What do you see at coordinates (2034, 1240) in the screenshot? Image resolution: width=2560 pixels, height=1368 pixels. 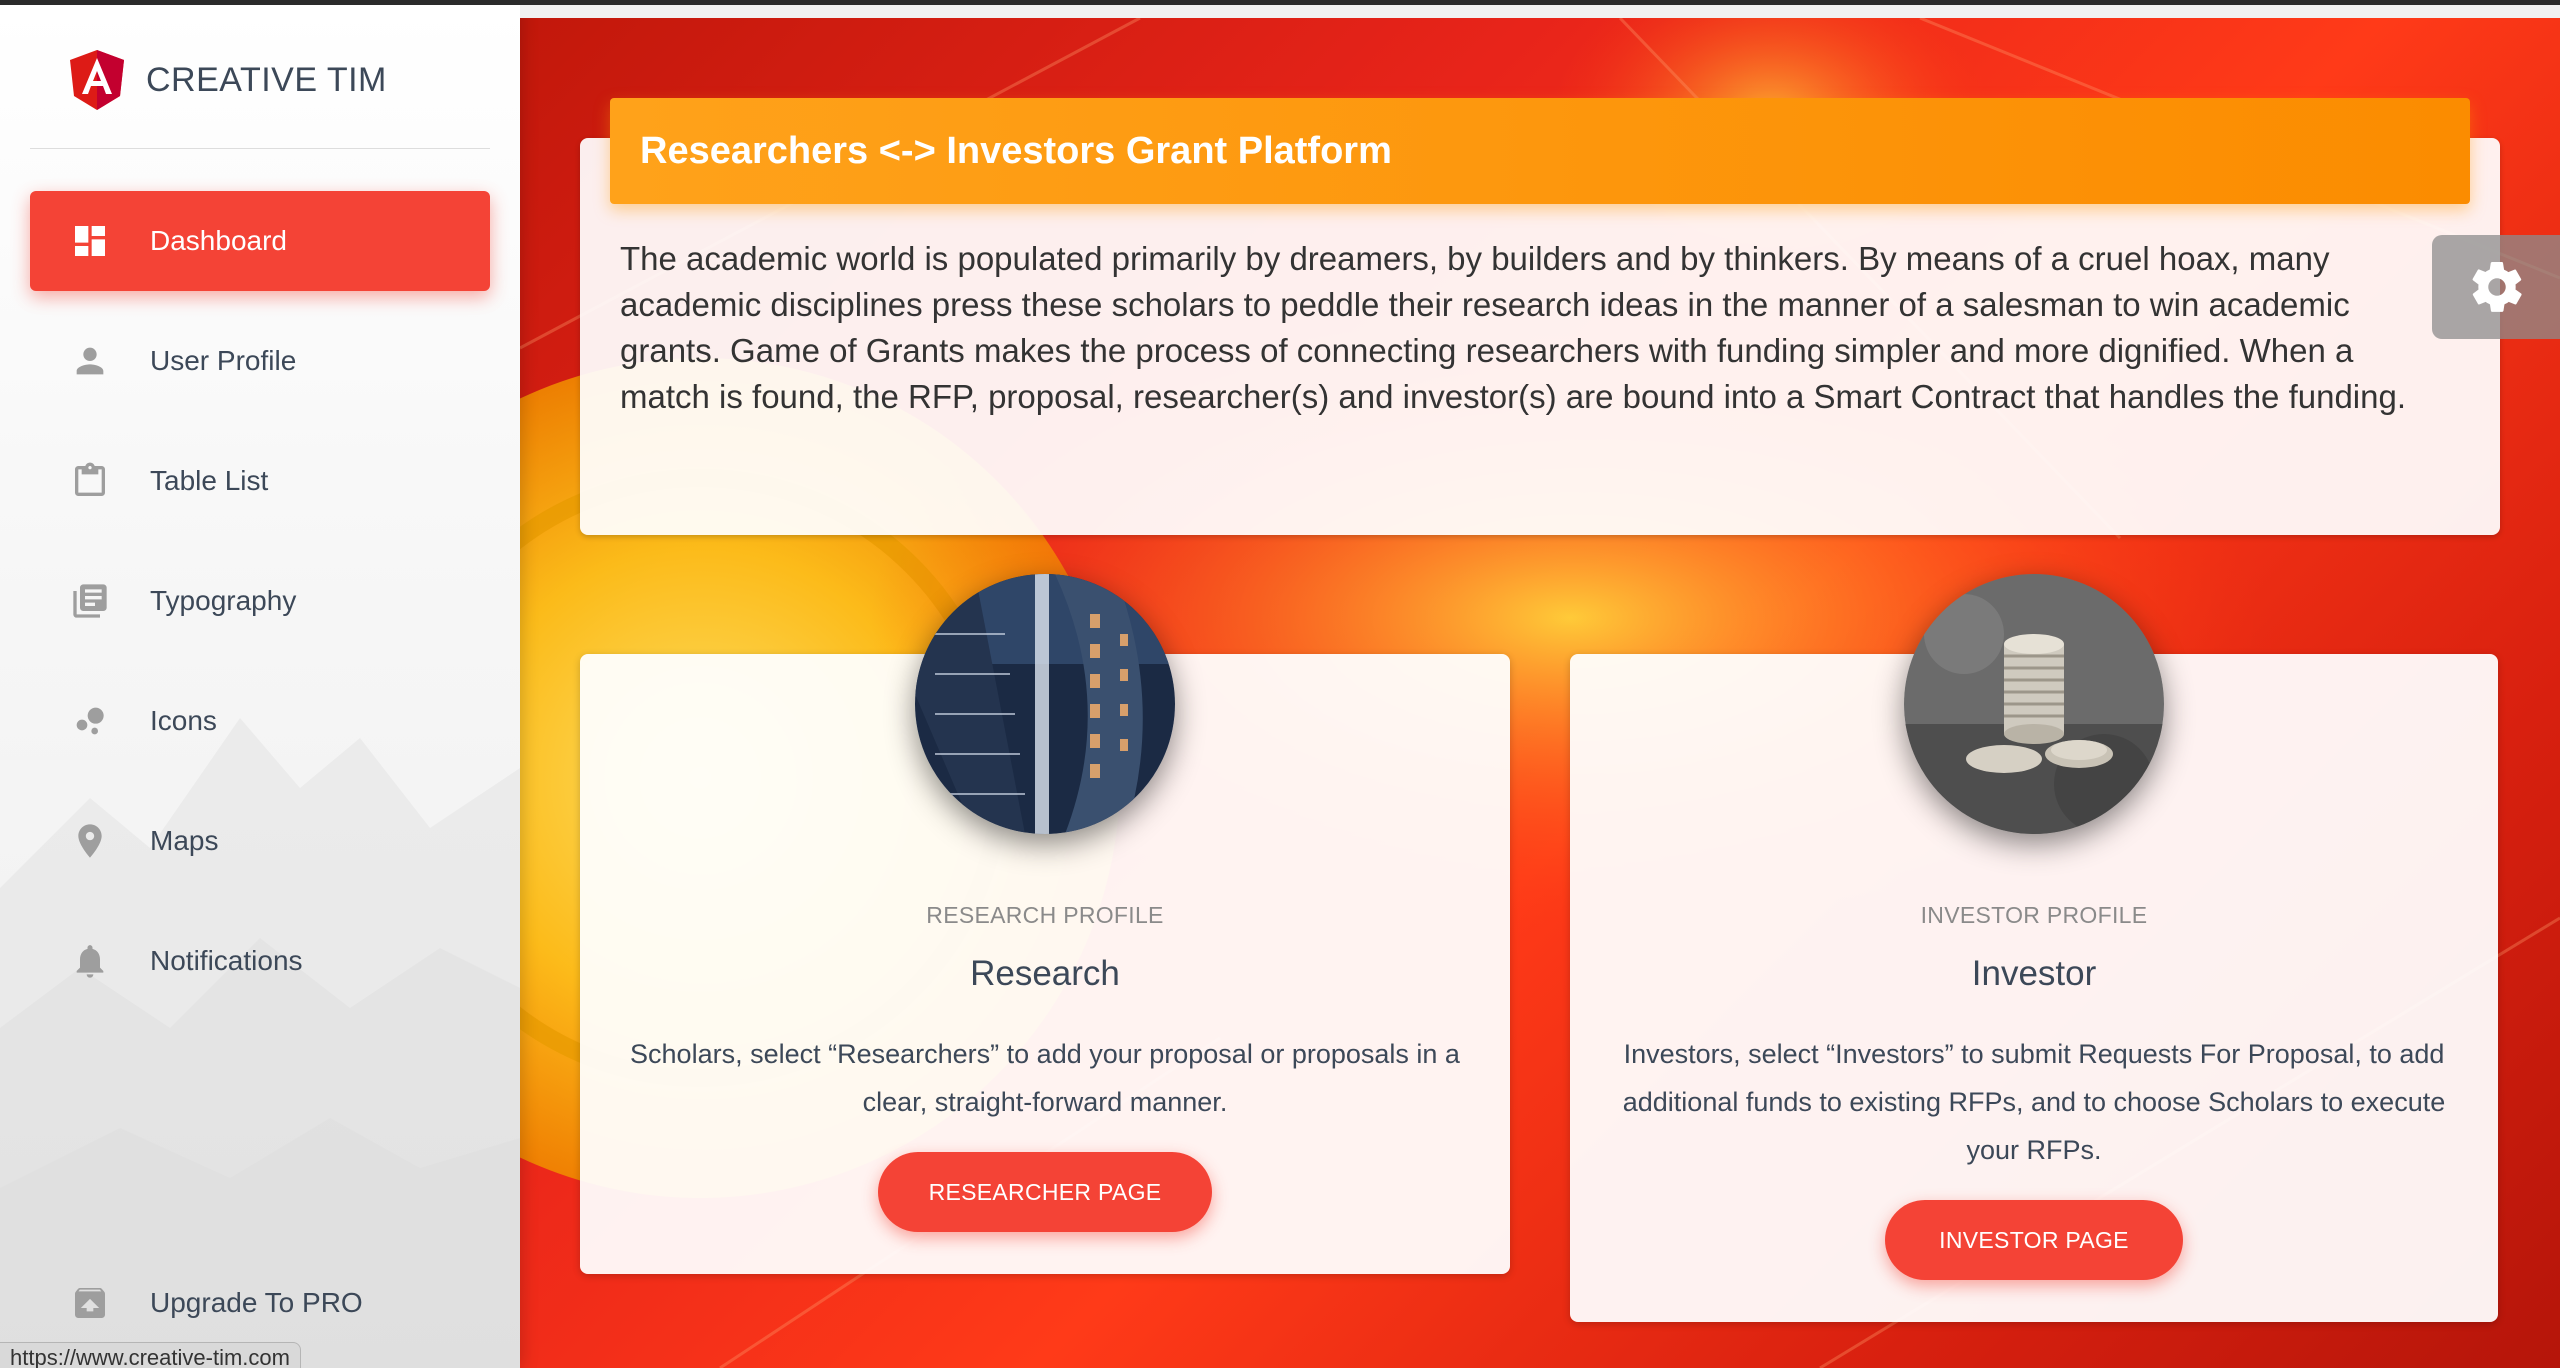 I see `investor-page-button: INVESTOR PAGE` at bounding box center [2034, 1240].